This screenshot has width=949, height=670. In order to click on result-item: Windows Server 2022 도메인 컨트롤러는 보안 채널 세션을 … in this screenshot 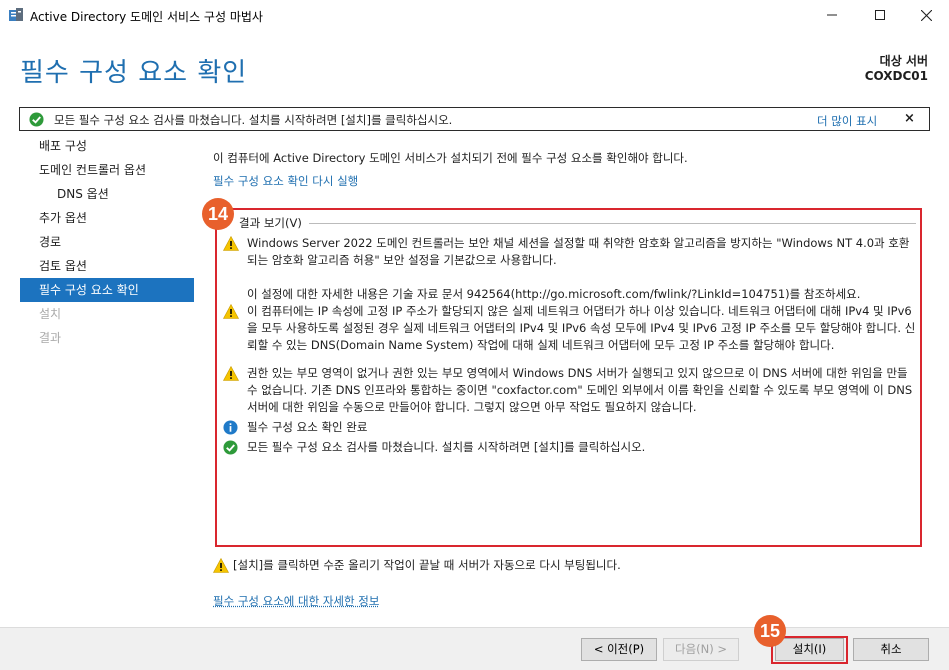, I will do `click(568, 269)`.